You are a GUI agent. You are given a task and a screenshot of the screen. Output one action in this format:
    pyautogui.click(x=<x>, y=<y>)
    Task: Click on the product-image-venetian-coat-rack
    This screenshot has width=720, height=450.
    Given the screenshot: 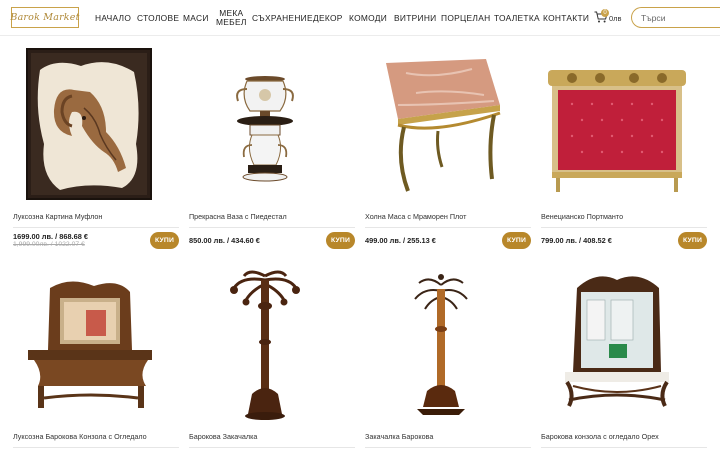 What is the action you would take?
    pyautogui.click(x=617, y=124)
    